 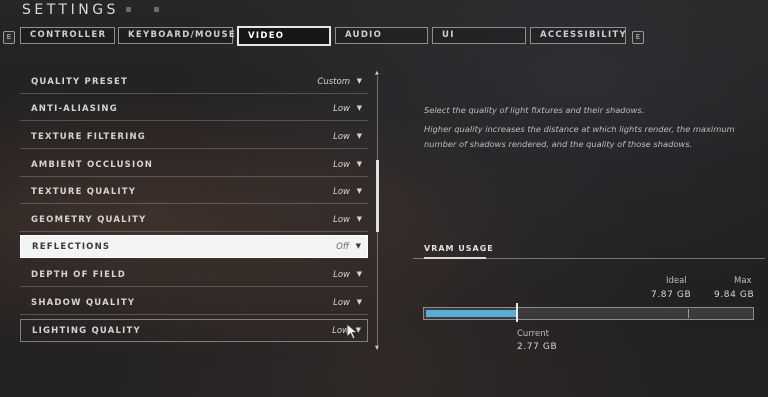 I want to click on vram-ideal-value: 7.87 GB, so click(x=671, y=295).